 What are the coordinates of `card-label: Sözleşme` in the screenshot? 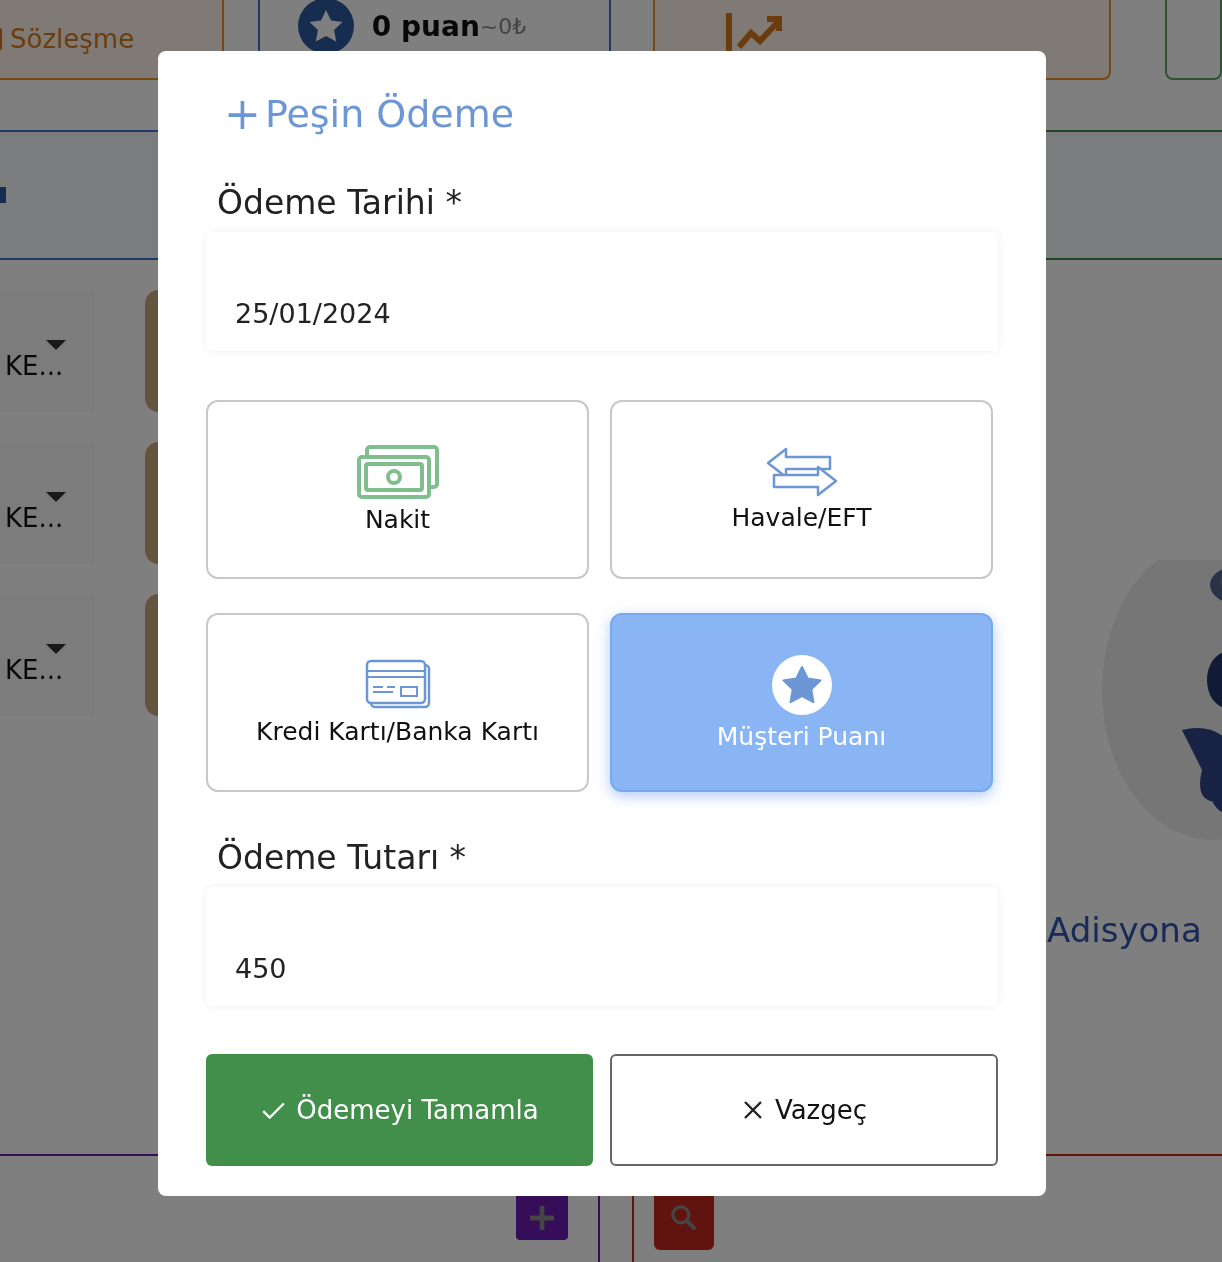 It's located at (72, 39).